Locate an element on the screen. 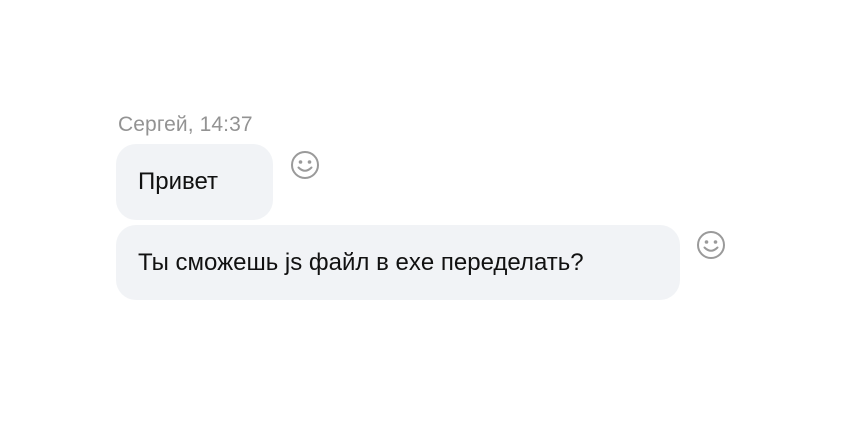 This screenshot has width=860, height=421. message-text: Привет is located at coordinates (178, 181).